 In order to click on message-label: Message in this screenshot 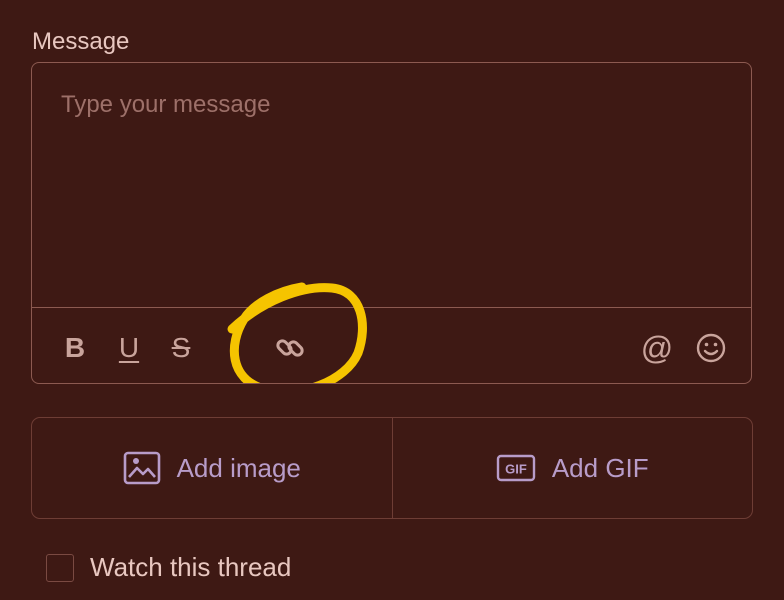, I will do `click(81, 41)`.